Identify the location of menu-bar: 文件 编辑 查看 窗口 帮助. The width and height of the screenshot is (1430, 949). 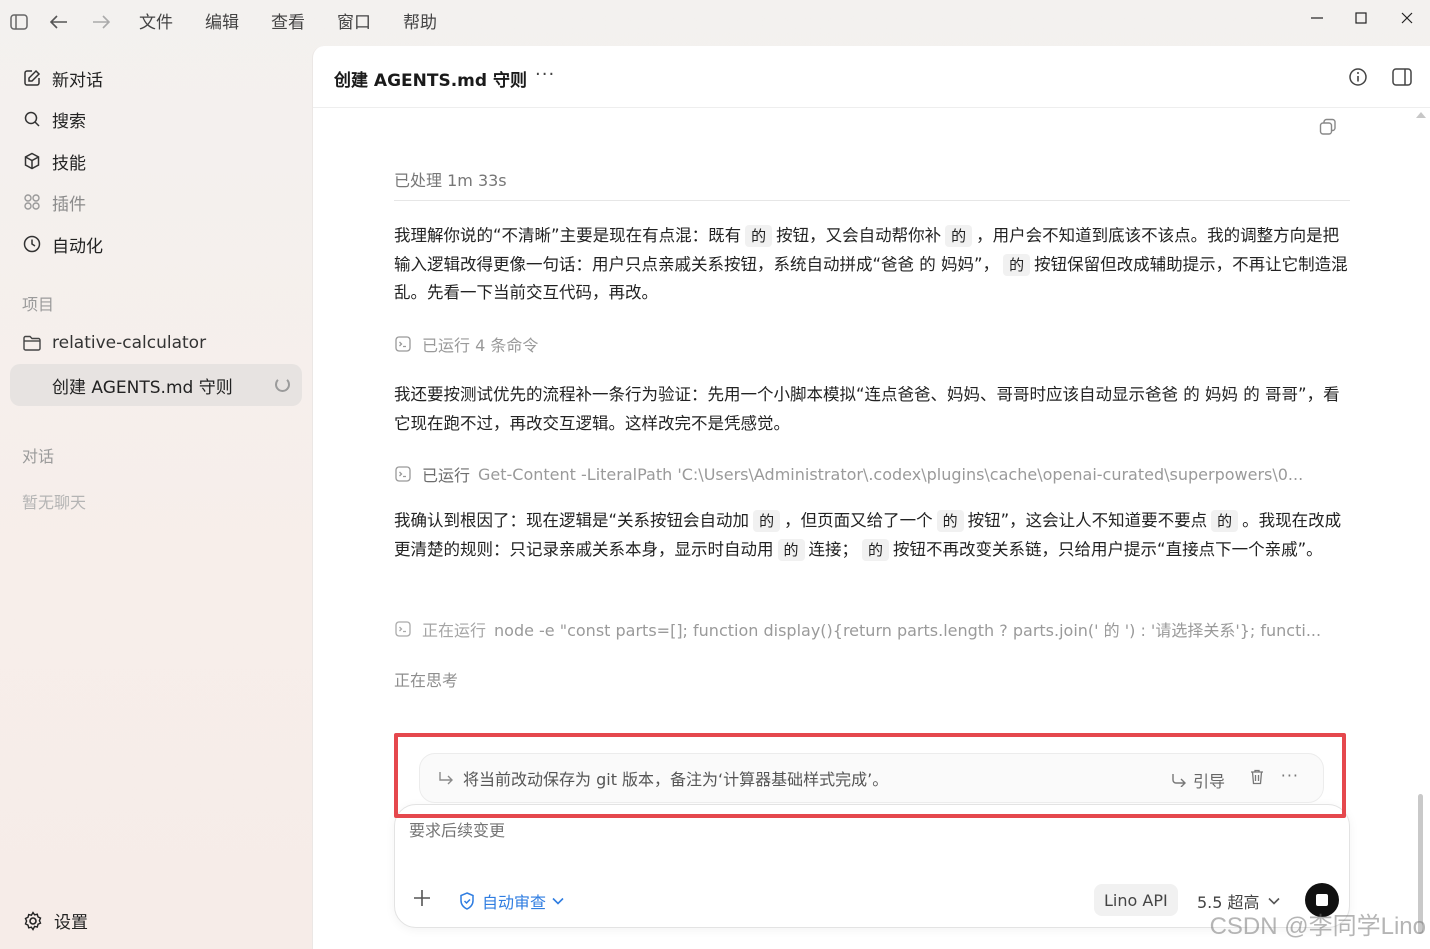
(304, 23).